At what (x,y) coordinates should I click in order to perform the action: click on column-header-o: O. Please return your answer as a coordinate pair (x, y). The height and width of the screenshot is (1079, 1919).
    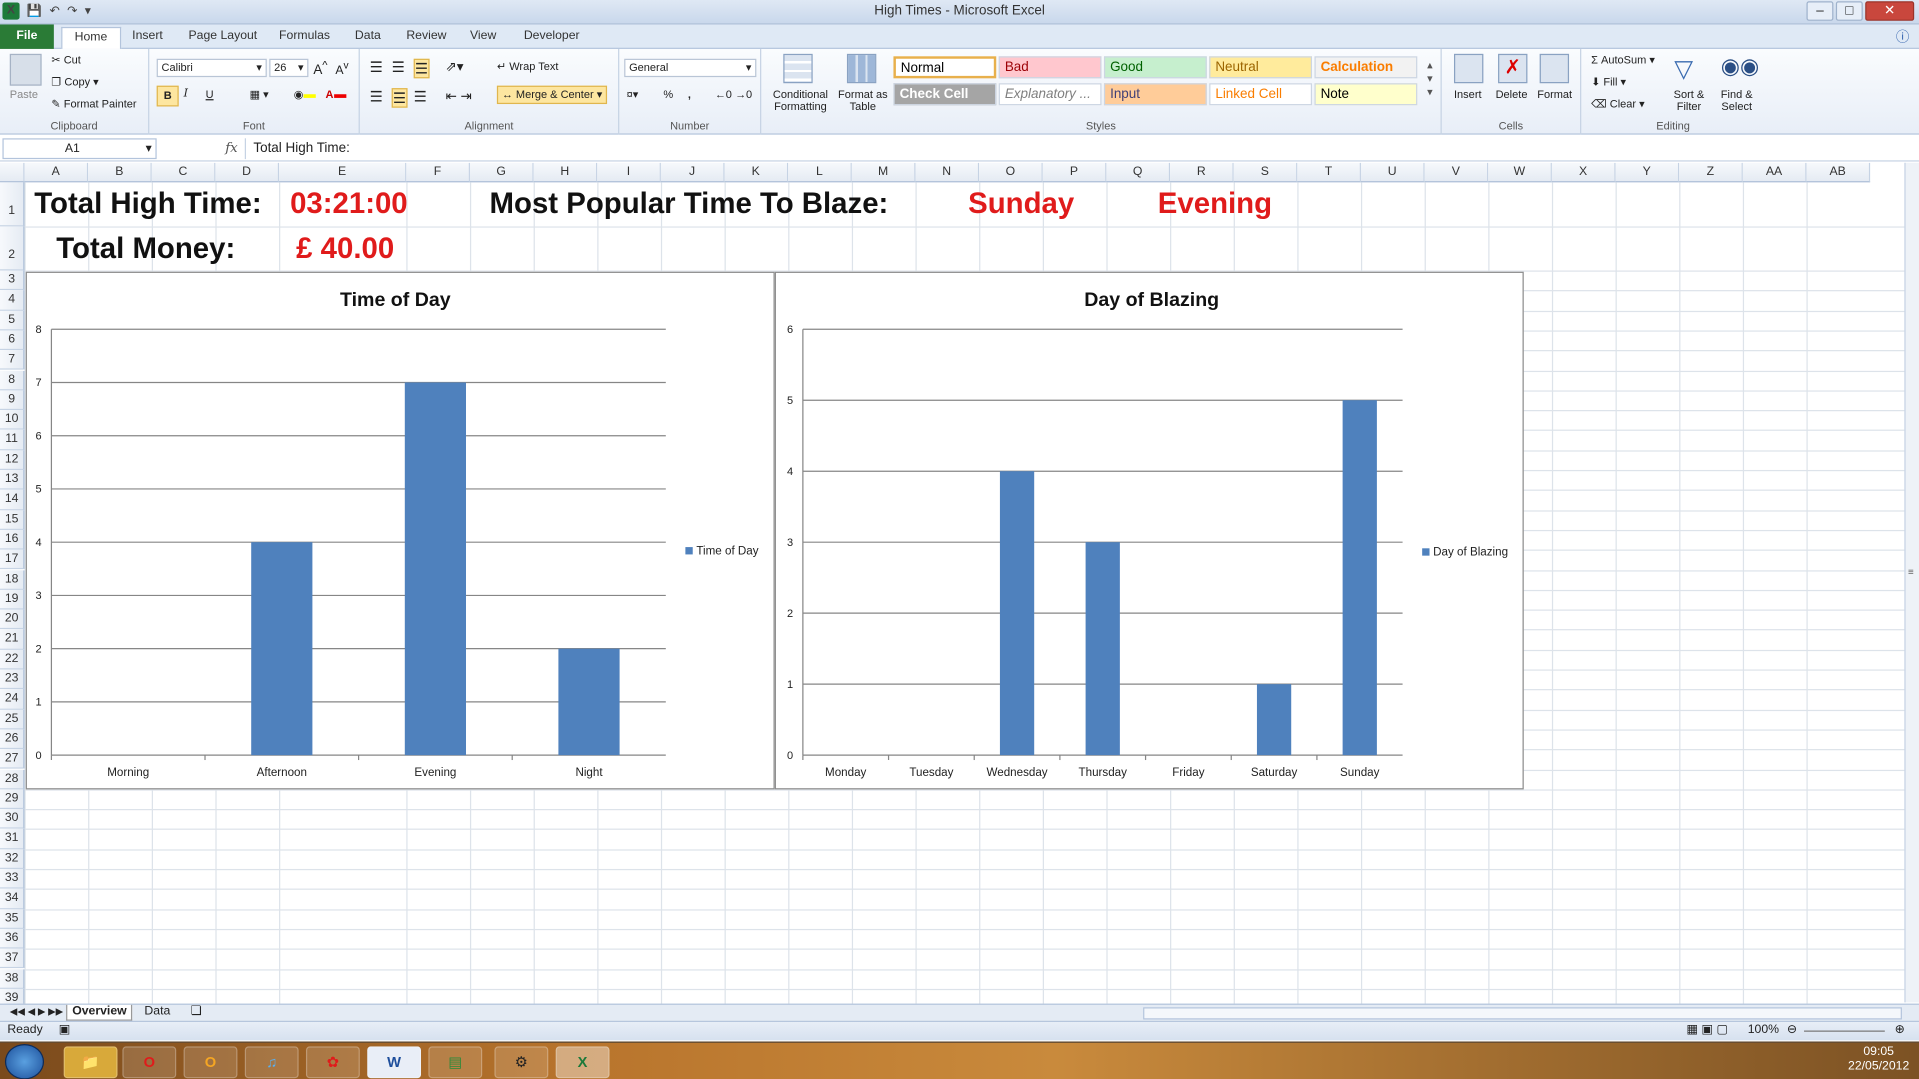
    Looking at the image, I should click on (1011, 172).